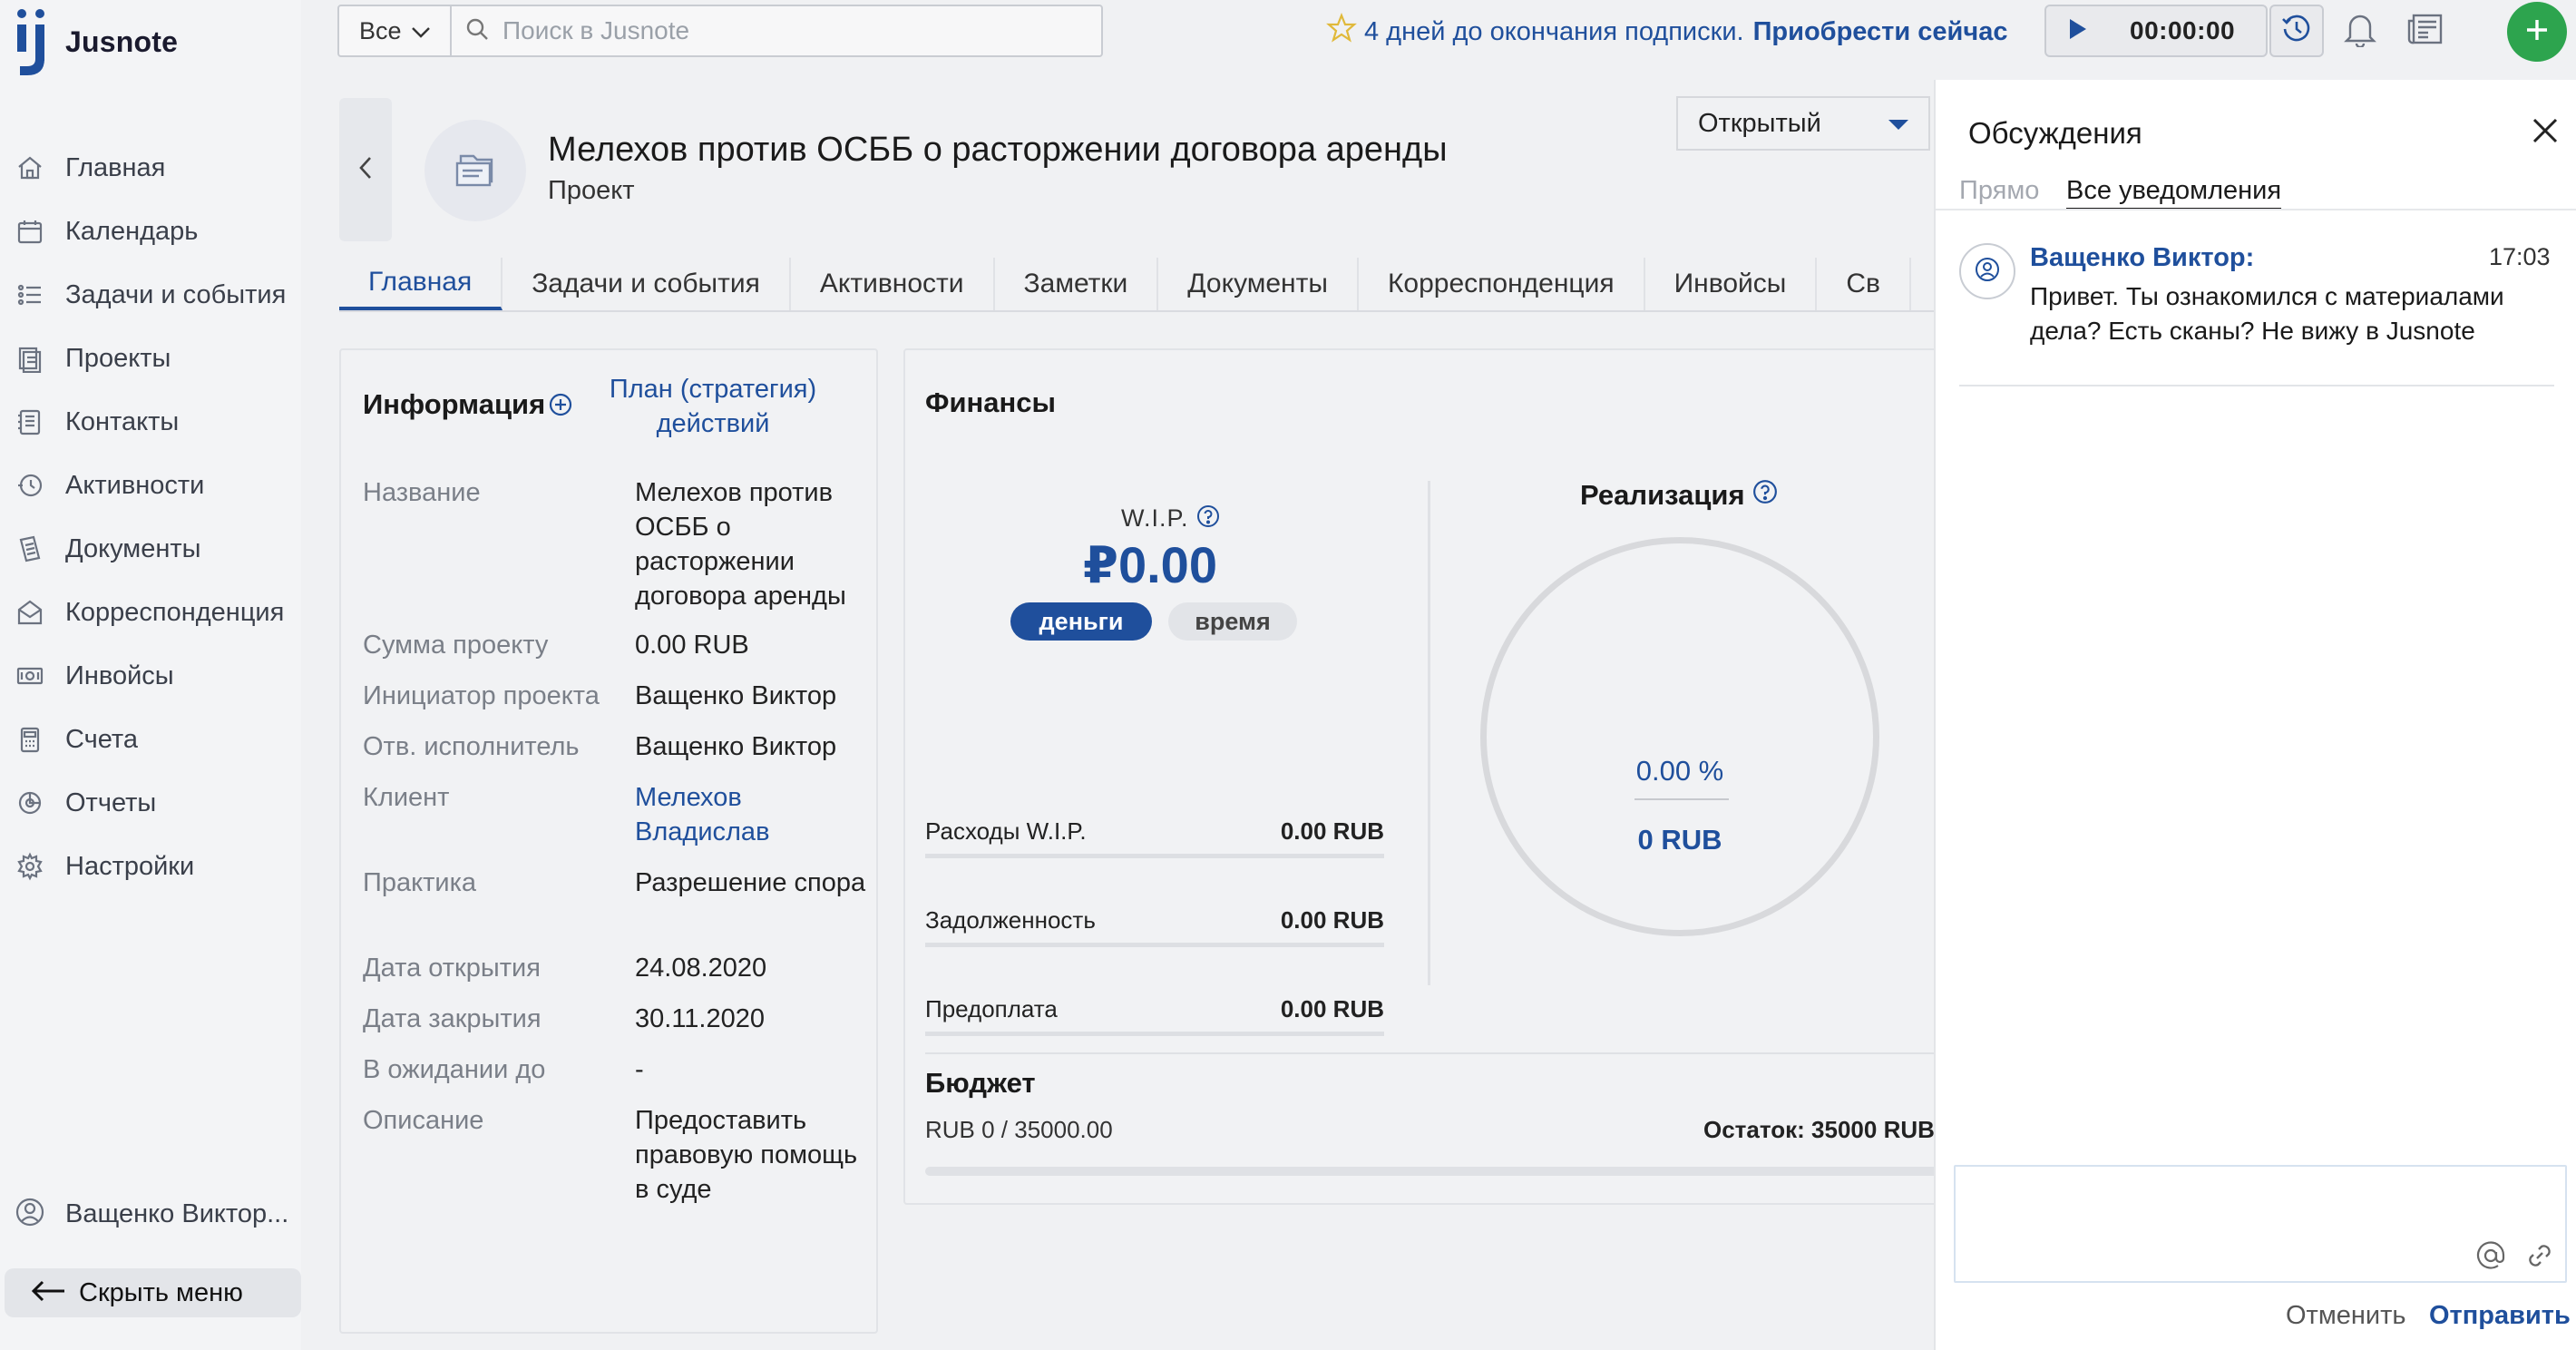  What do you see at coordinates (135, 485) in the screenshot?
I see `sidebar-item-label: Активности` at bounding box center [135, 485].